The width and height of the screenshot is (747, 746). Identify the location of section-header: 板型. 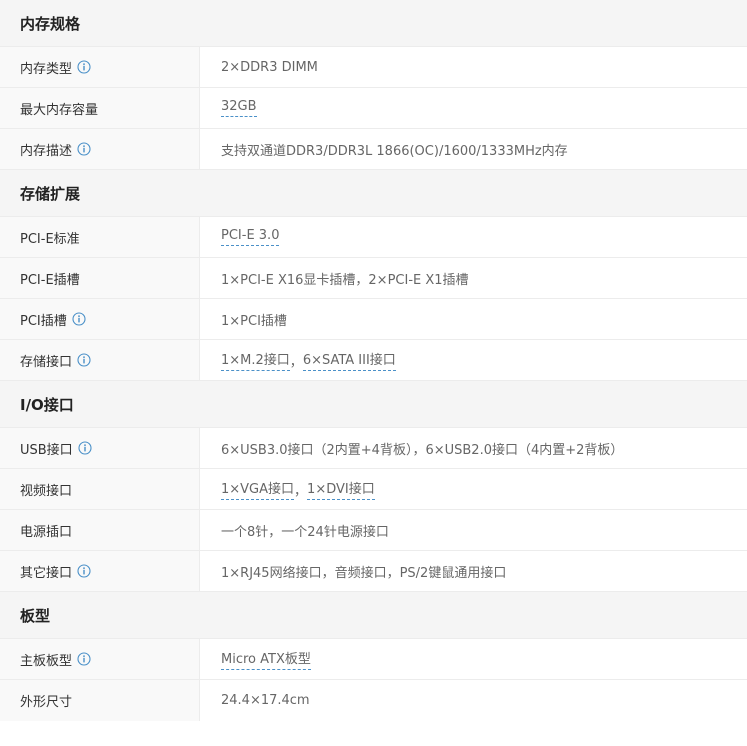
(373, 615).